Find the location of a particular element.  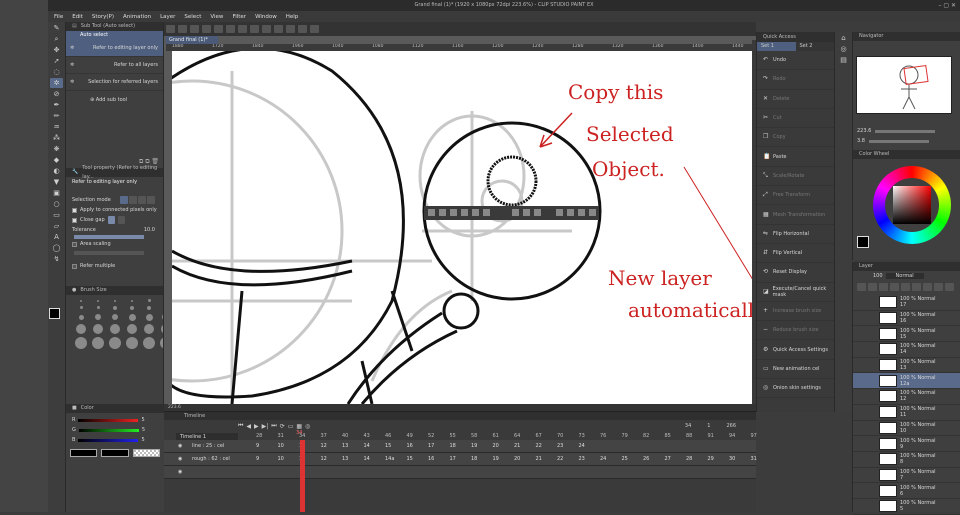

layer-row: 100 % Normal 17 is located at coordinates (906, 303).